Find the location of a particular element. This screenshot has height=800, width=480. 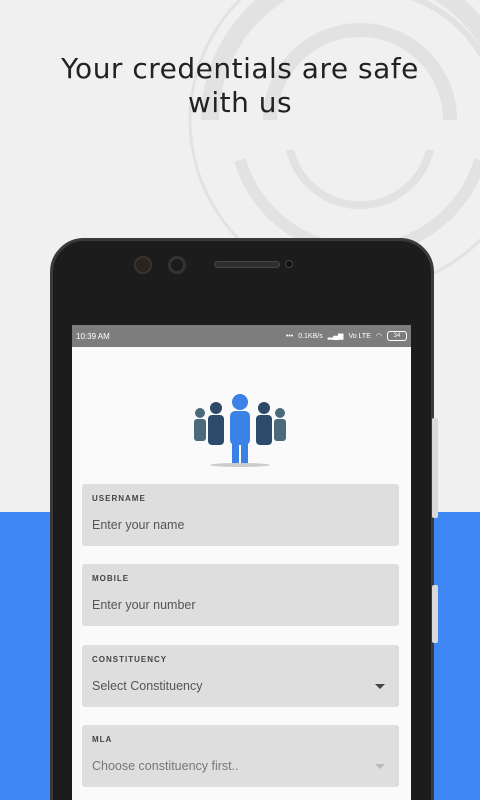

status-bar: 10:39 AM ••• 0.1KB/s ▂▄▆ Vo LTE ◠ 34 is located at coordinates (241, 336).